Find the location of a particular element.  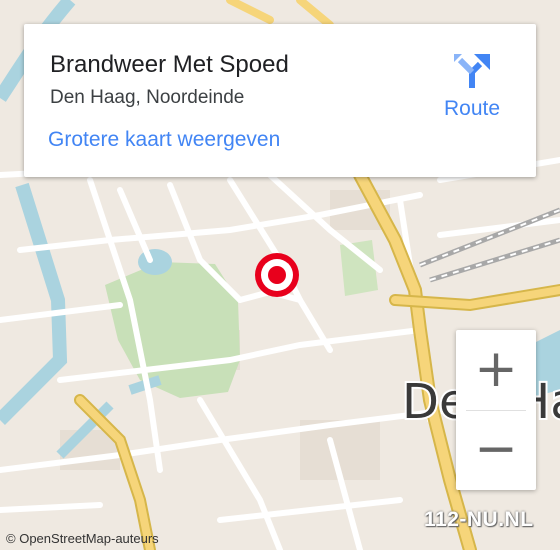

place-address: Den Haag, Noordeinde is located at coordinates (147, 97).